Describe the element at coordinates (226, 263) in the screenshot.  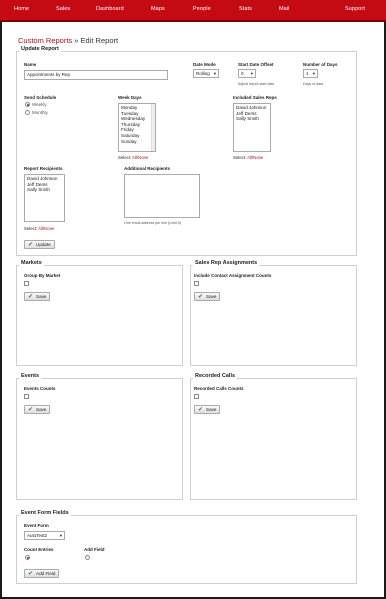
I see `sales-rep-assignments-legend: Sales Rep Assignments` at that location.